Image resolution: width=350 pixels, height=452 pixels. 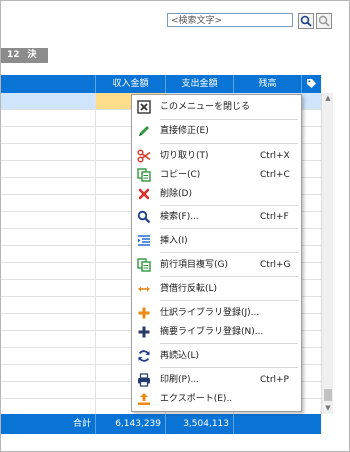 I want to click on menu-item-label: 前行項目複写(G), so click(x=194, y=265).